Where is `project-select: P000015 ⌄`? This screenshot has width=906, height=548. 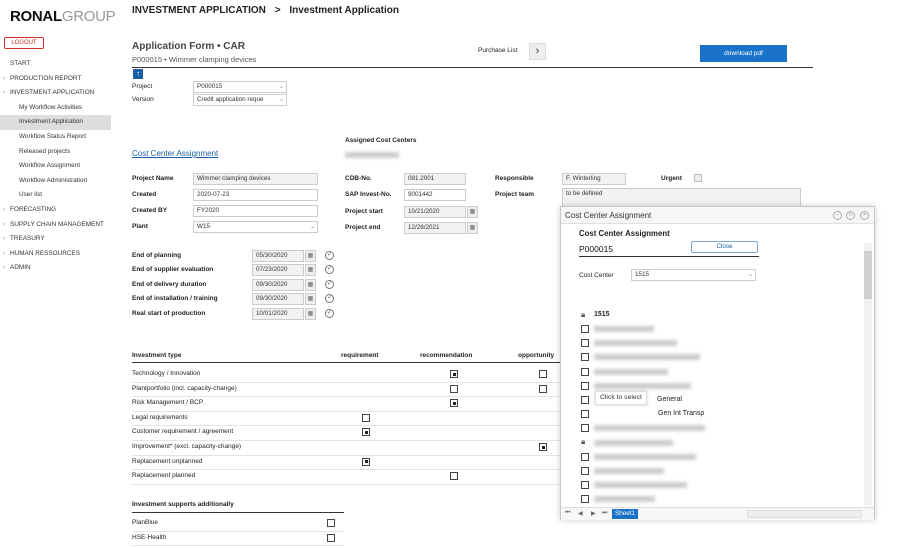
project-select: P000015 ⌄ is located at coordinates (240, 87).